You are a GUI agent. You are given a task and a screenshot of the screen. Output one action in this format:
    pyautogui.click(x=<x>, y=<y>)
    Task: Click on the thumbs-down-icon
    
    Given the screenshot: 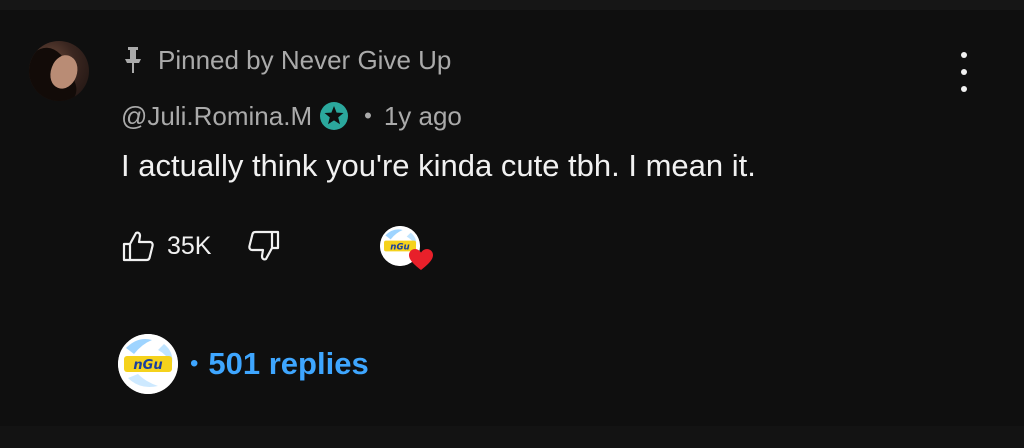 What is the action you would take?
    pyautogui.click(x=264, y=246)
    